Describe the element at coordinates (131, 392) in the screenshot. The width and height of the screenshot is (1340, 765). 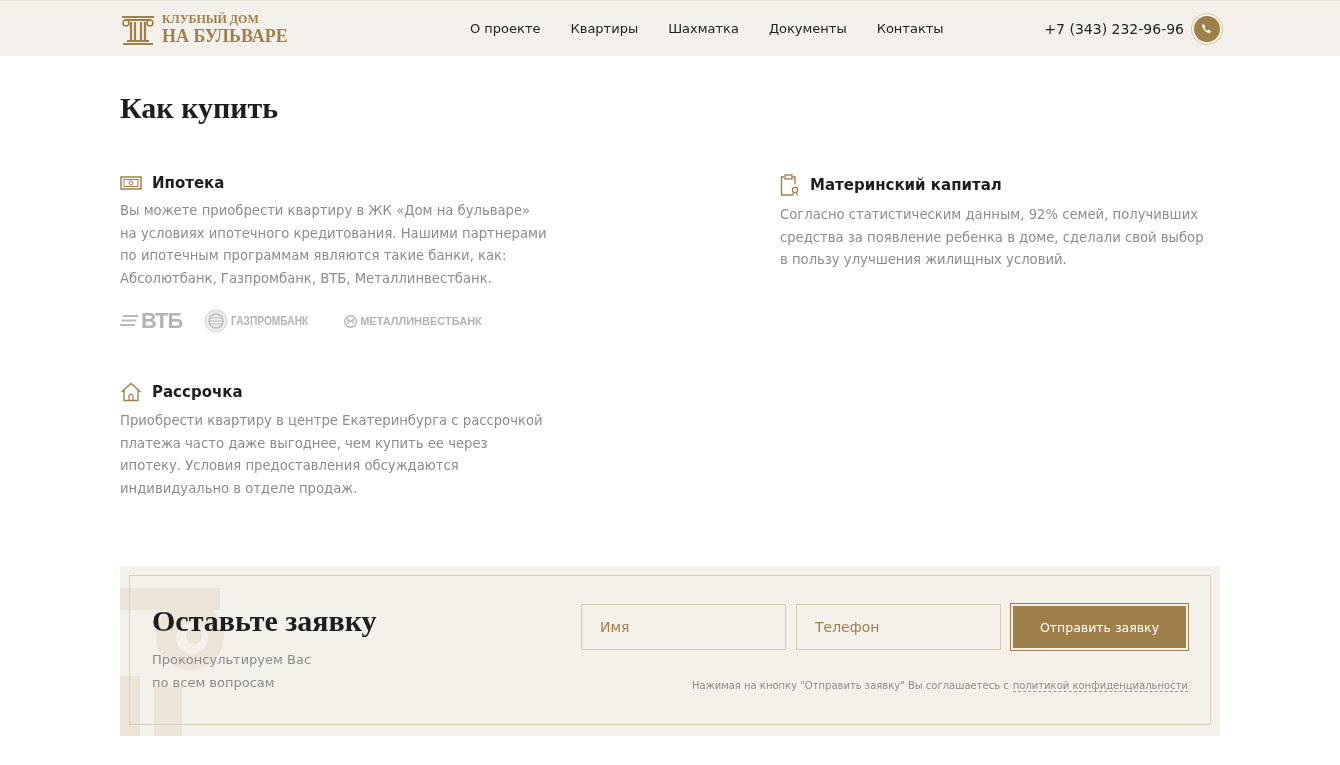
I see `house-icon` at that location.